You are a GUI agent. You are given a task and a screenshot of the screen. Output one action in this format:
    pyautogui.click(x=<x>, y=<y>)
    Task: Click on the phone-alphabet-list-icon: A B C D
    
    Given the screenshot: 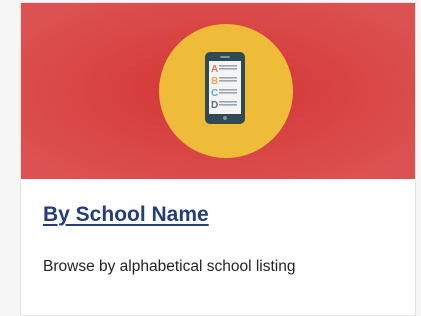 What is the action you would take?
    pyautogui.click(x=225, y=88)
    